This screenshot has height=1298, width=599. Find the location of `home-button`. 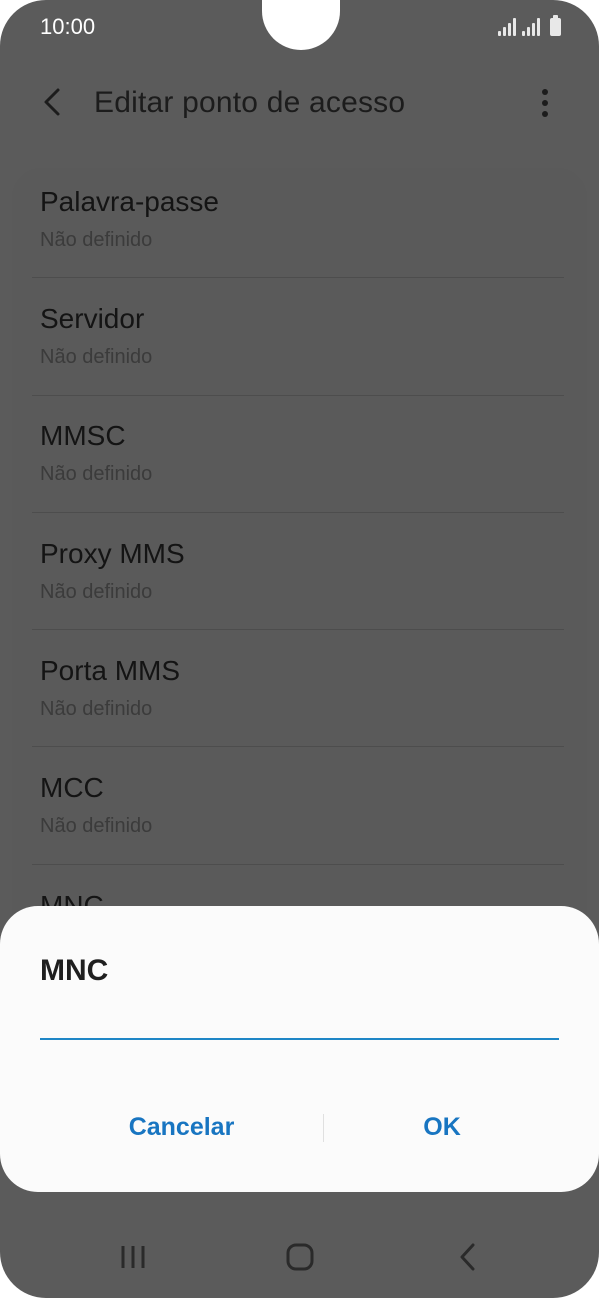

home-button is located at coordinates (300, 1258).